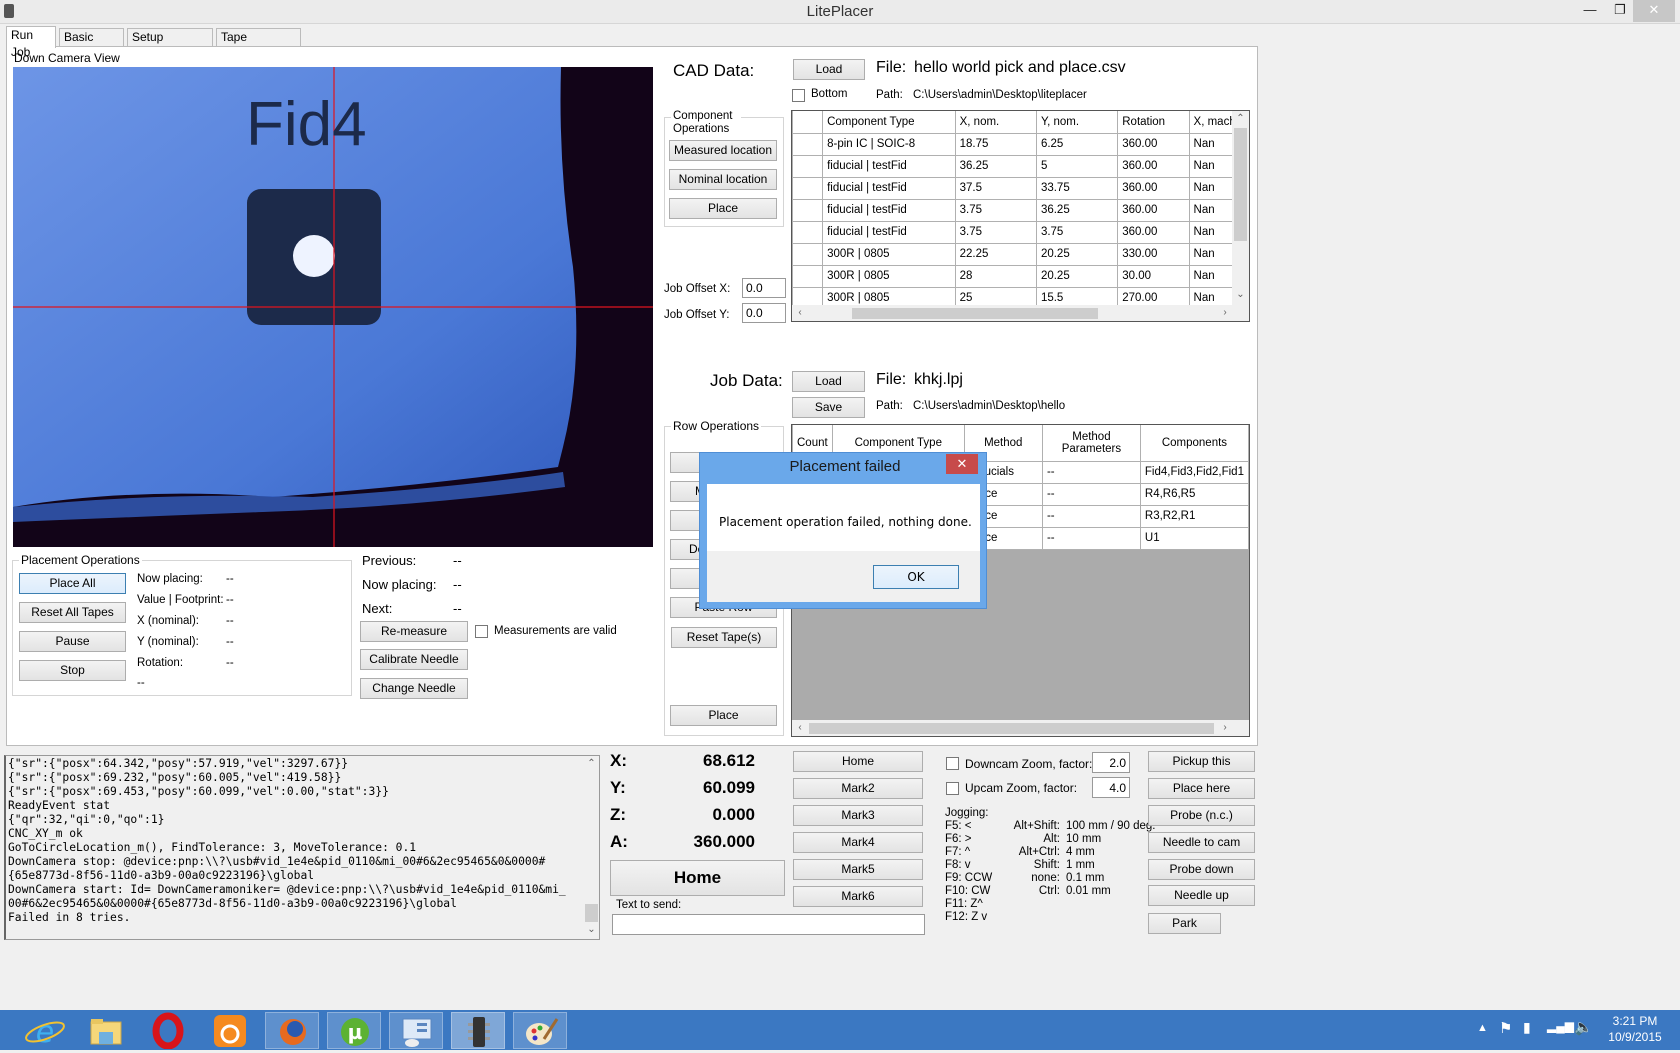 Image resolution: width=1680 pixels, height=1053 pixels. I want to click on cad-cell: 33.75, so click(1077, 188).